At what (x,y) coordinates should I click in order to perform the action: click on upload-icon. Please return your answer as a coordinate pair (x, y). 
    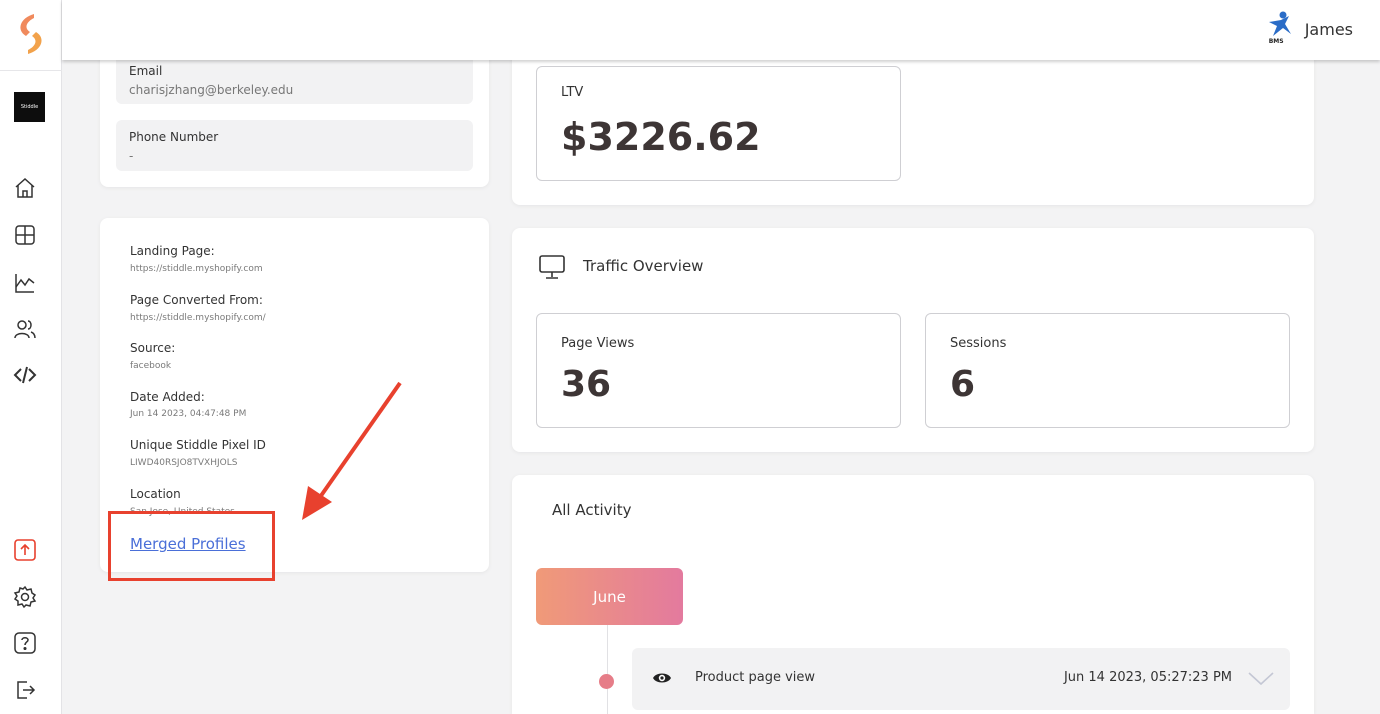
    Looking at the image, I should click on (25, 550).